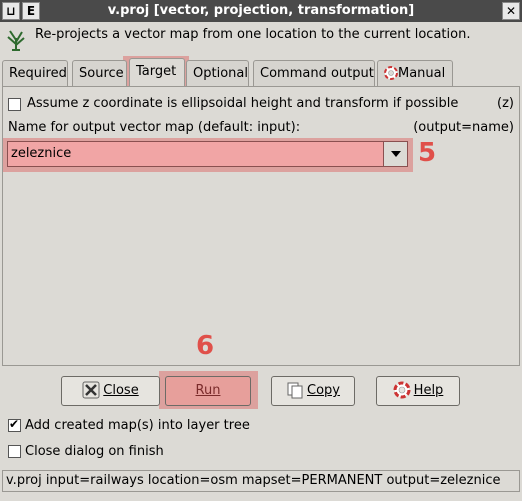 The width and height of the screenshot is (522, 501). What do you see at coordinates (14, 451) in the screenshot?
I see `close-dialog-checkbox` at bounding box center [14, 451].